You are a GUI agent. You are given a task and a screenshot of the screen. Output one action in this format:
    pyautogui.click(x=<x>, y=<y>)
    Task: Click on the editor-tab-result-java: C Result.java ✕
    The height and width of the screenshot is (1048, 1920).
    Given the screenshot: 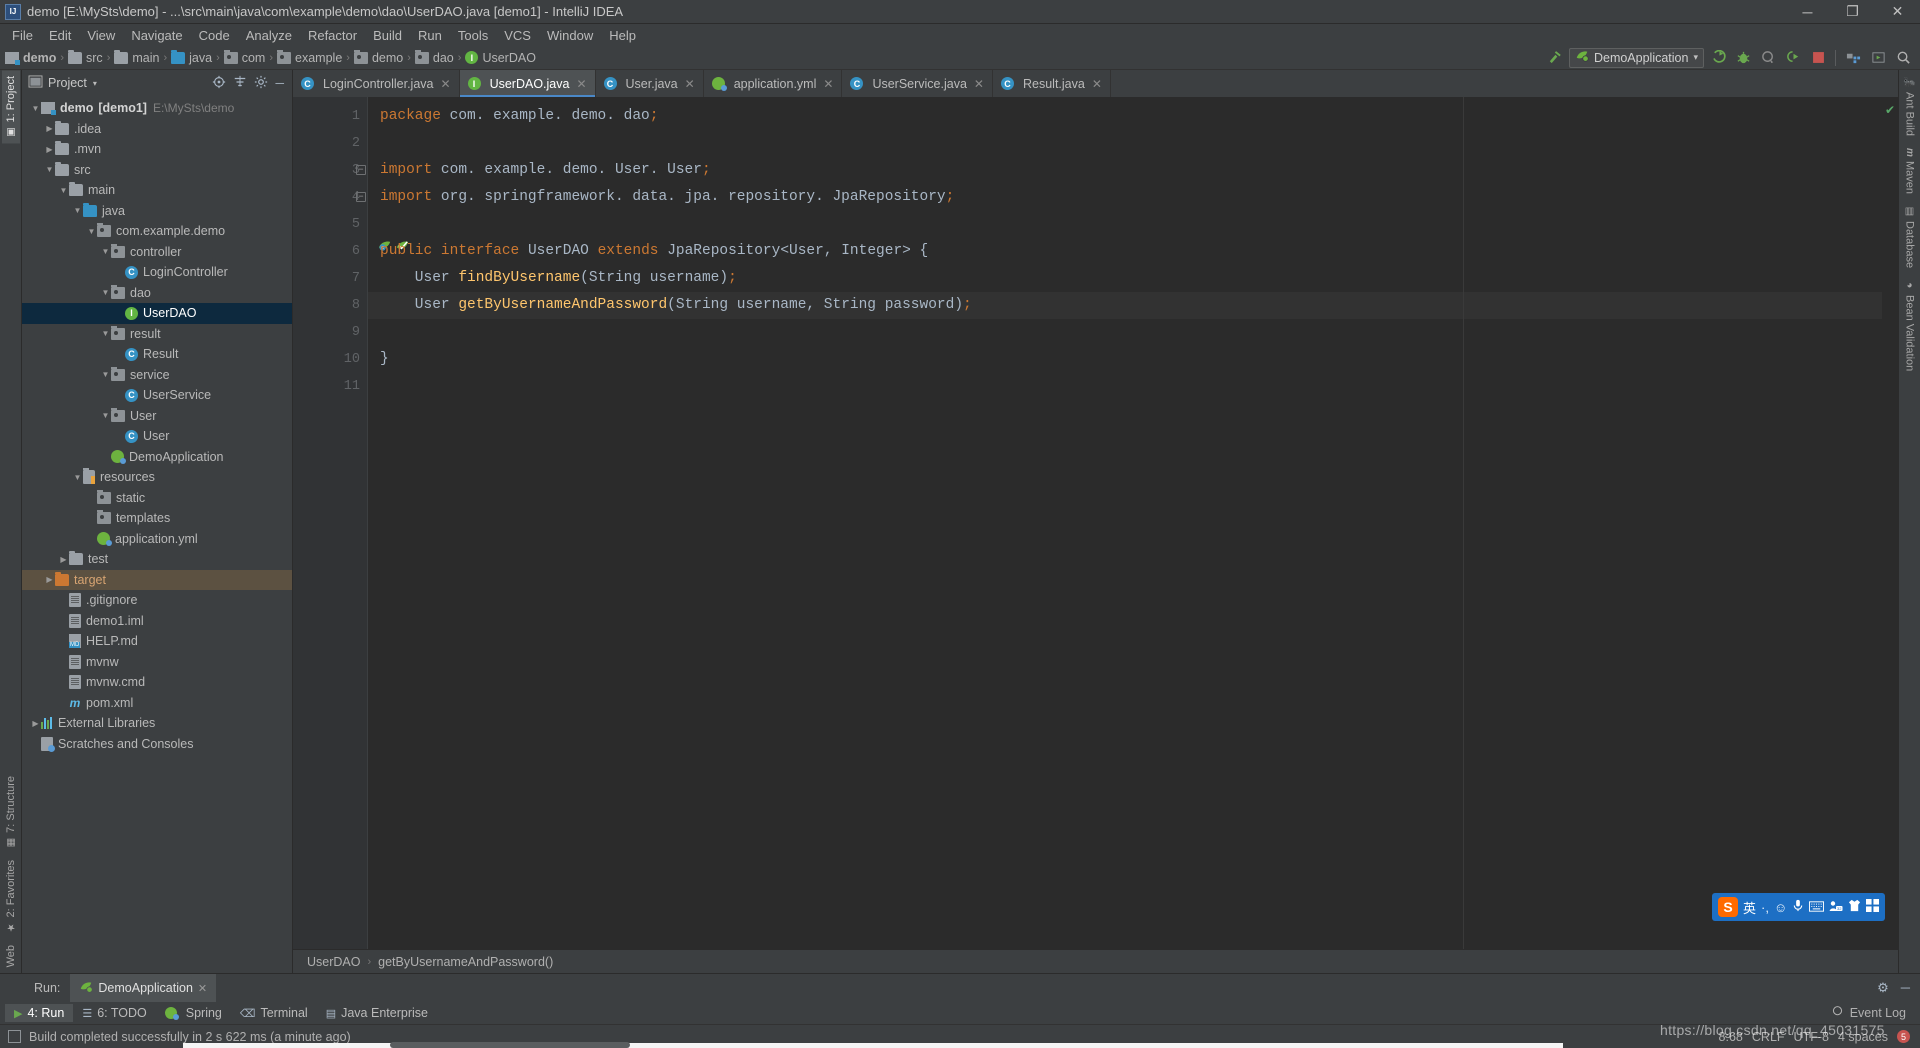 What is the action you would take?
    pyautogui.click(x=1052, y=83)
    